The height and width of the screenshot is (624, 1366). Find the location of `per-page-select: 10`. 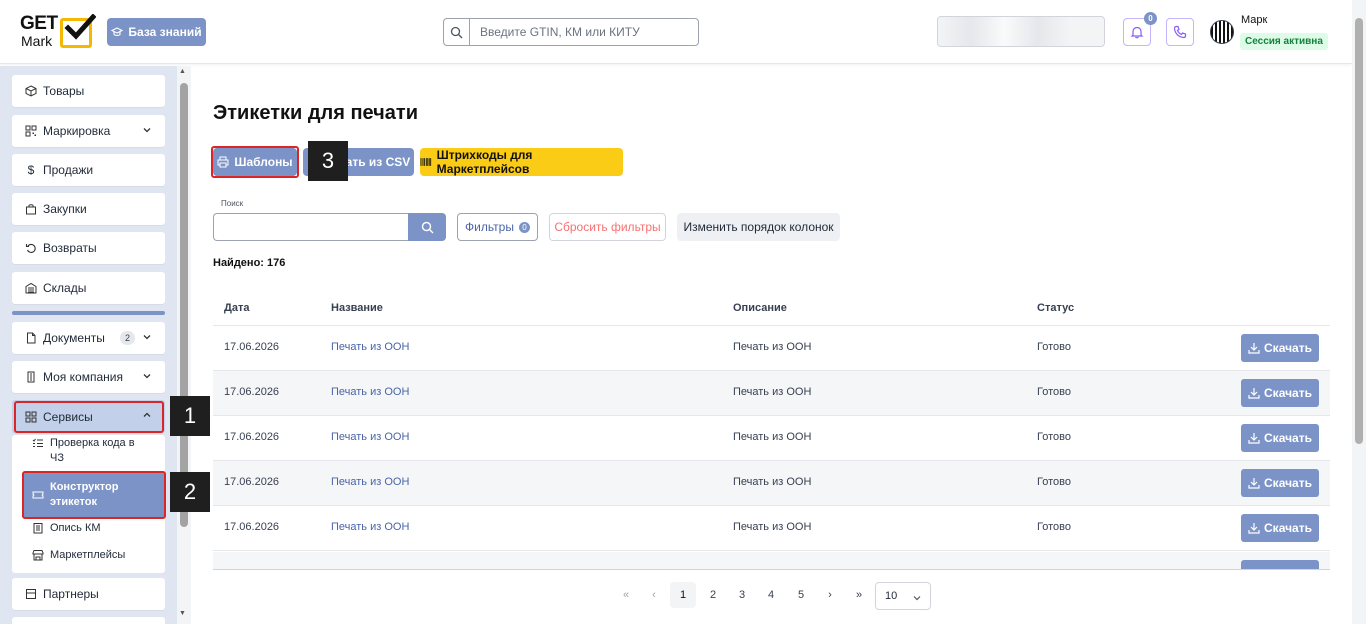

per-page-select: 10 is located at coordinates (903, 596).